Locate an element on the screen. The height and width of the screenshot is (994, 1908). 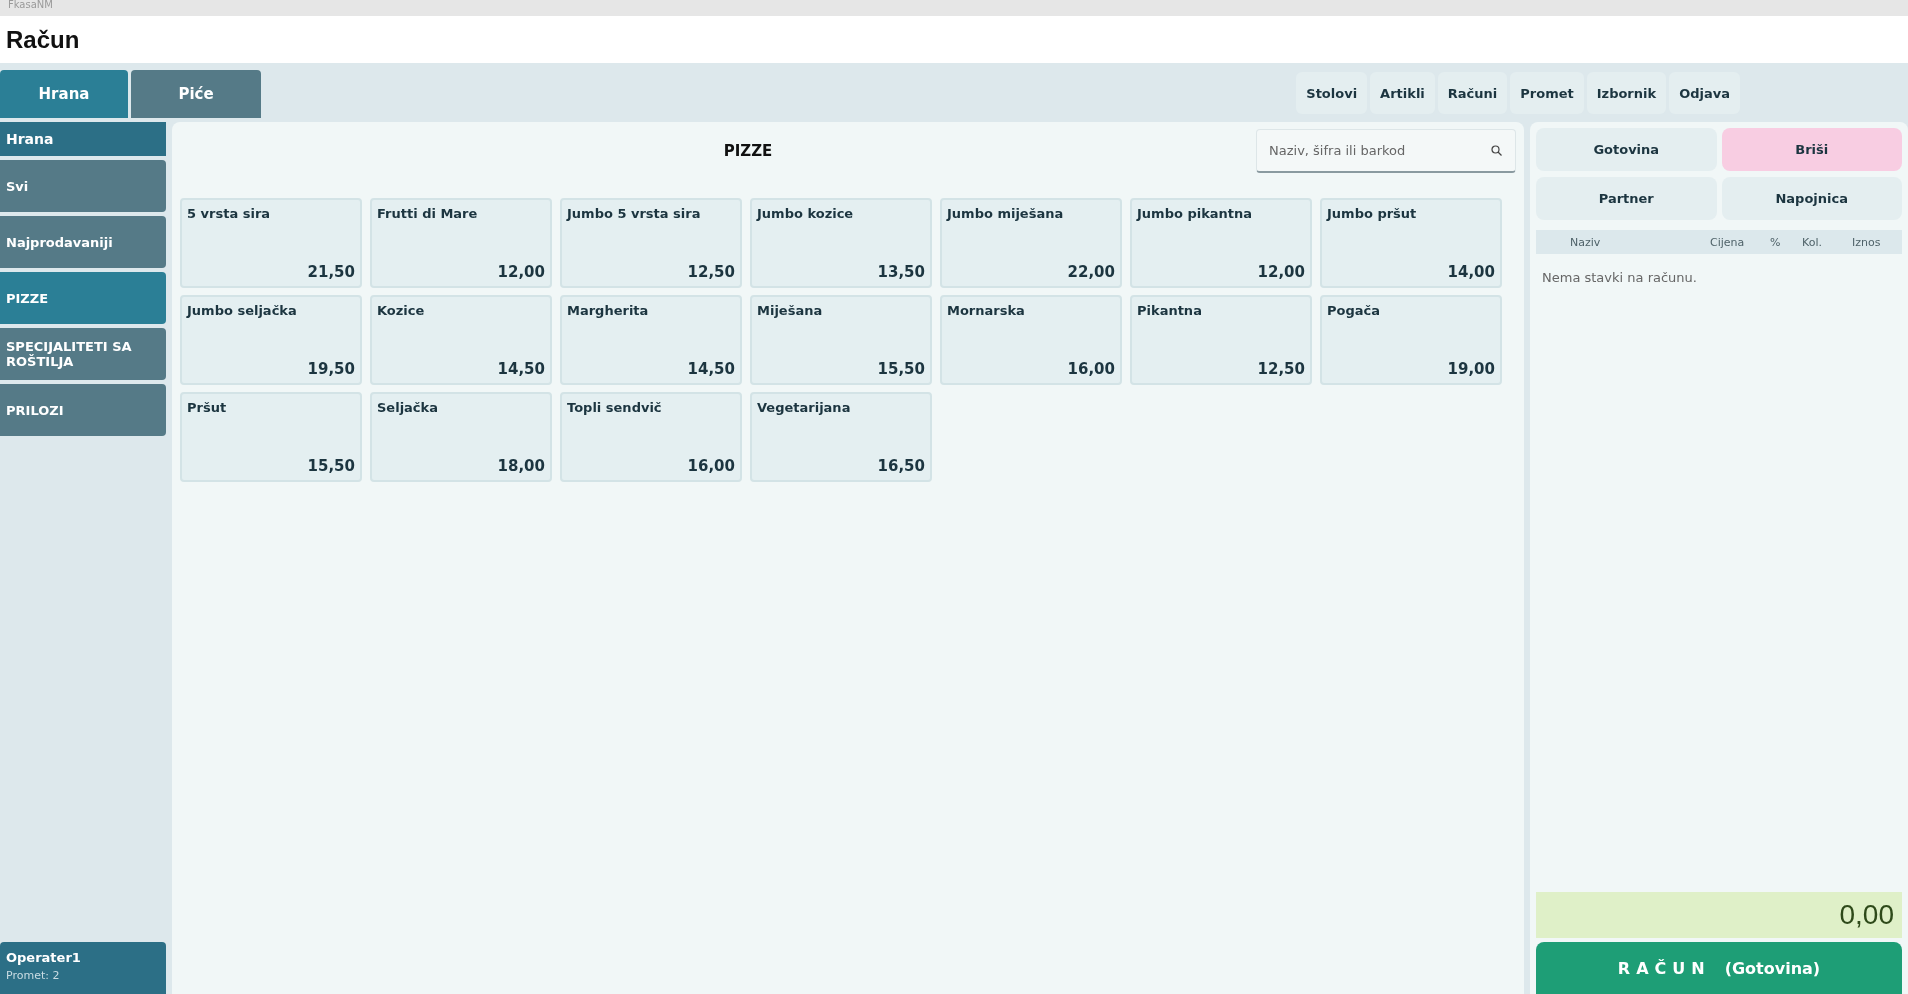
product-tile: Jumbo kozice 13,50 is located at coordinates (841, 243).